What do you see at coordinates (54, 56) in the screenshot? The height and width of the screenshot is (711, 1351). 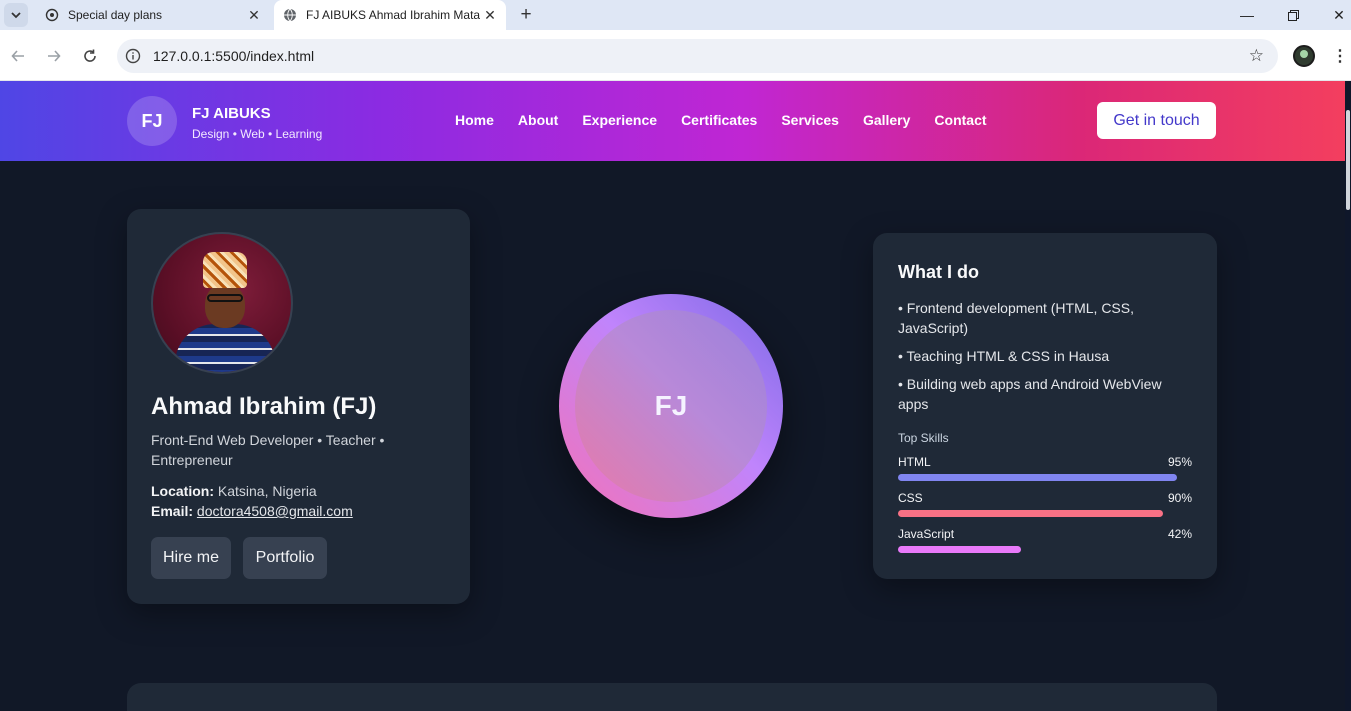 I see `forward-arrow-icon` at bounding box center [54, 56].